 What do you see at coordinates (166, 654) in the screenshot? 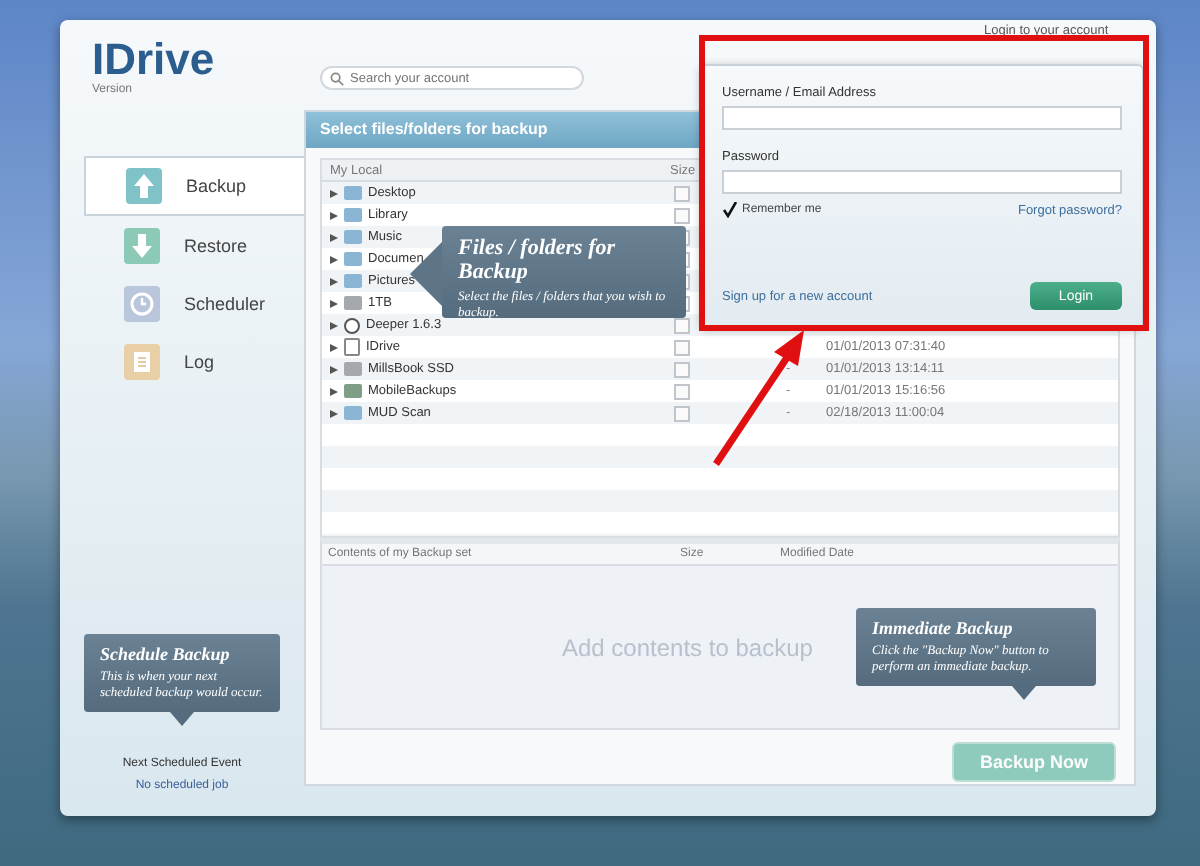
I see `tooltip-title: Schedule Backup` at bounding box center [166, 654].